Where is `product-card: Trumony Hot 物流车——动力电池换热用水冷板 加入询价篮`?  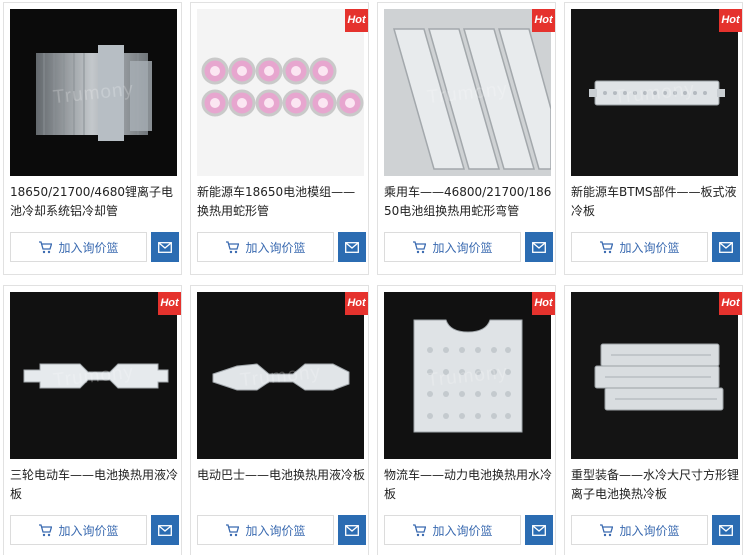
product-card: Trumony Hot 物流车——动力电池换热用水冷板 加入询价篮 is located at coordinates (466, 420).